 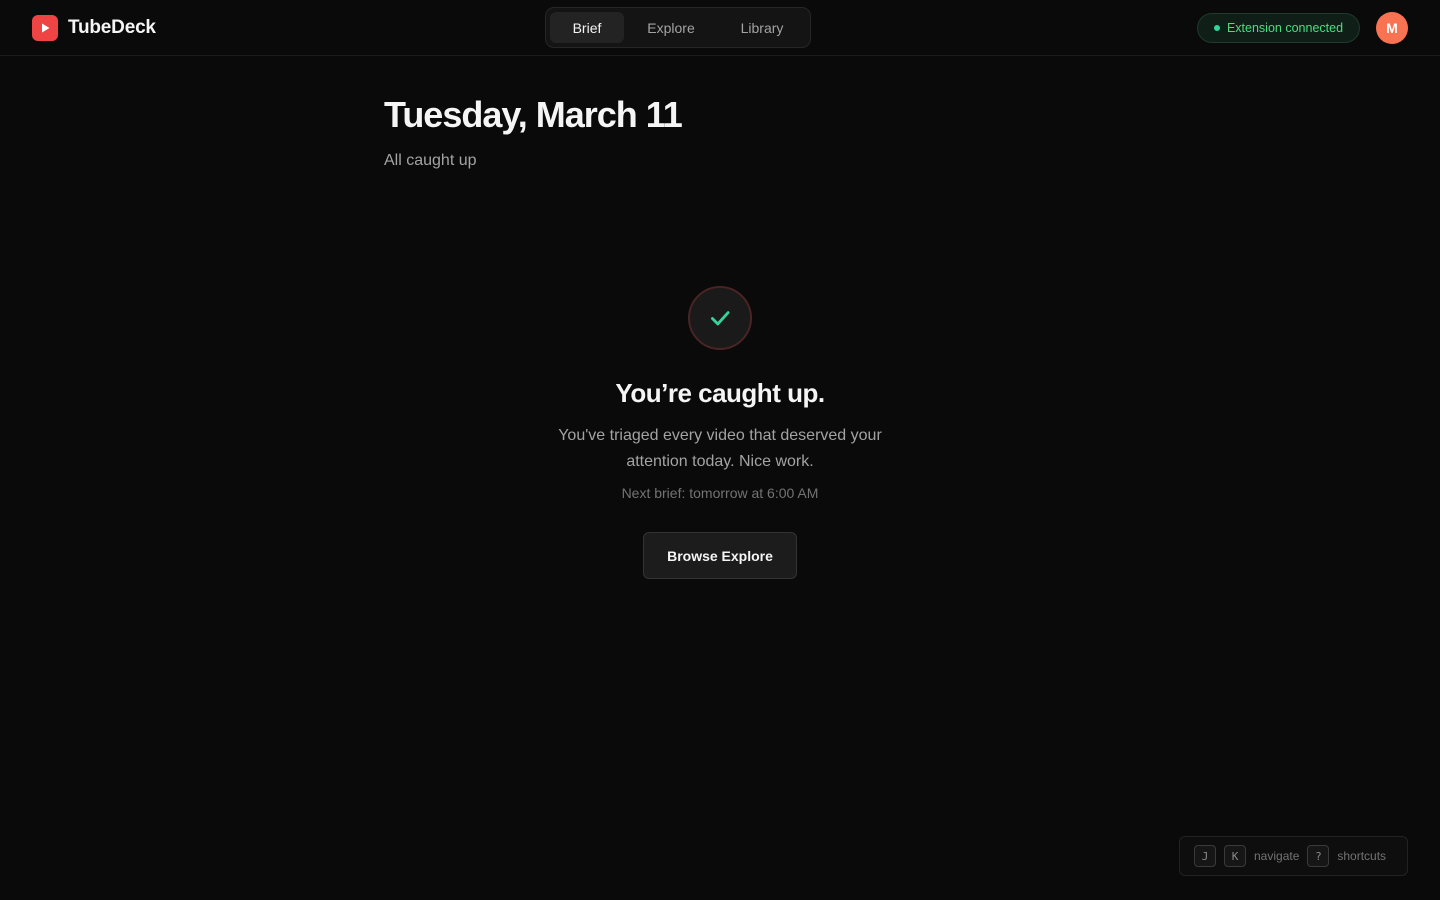 What do you see at coordinates (720, 555) in the screenshot?
I see `browse-explore-button: Browse Explore` at bounding box center [720, 555].